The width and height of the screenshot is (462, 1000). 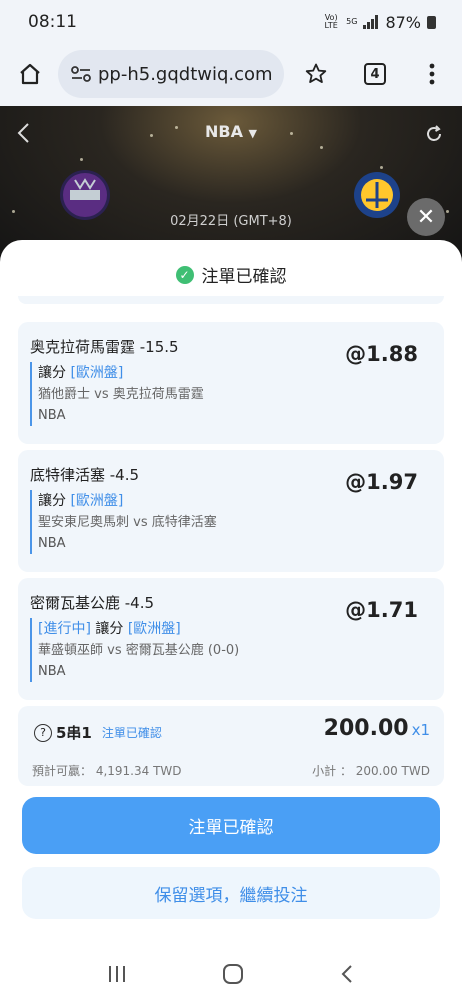 What do you see at coordinates (381, 354) in the screenshot?
I see `bet-odds: @1.88` at bounding box center [381, 354].